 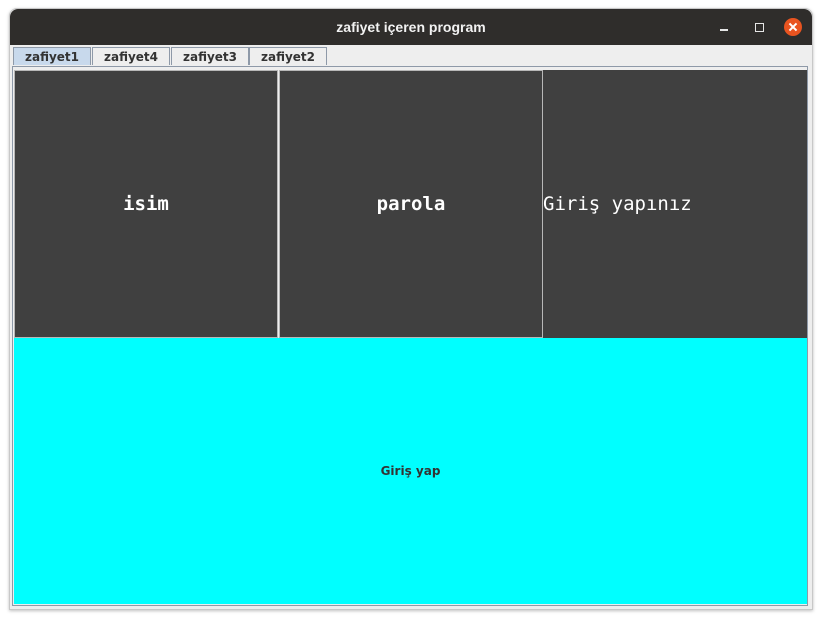 What do you see at coordinates (131, 56) in the screenshot?
I see `tab-zafiyet4: zafiyet4` at bounding box center [131, 56].